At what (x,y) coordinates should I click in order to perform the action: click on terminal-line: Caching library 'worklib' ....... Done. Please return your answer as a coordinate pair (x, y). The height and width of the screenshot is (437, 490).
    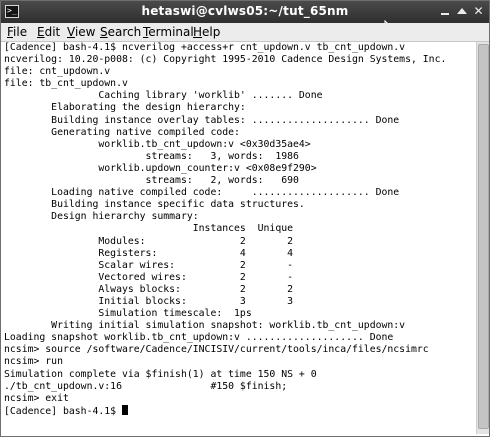
    Looking at the image, I should click on (163, 96).